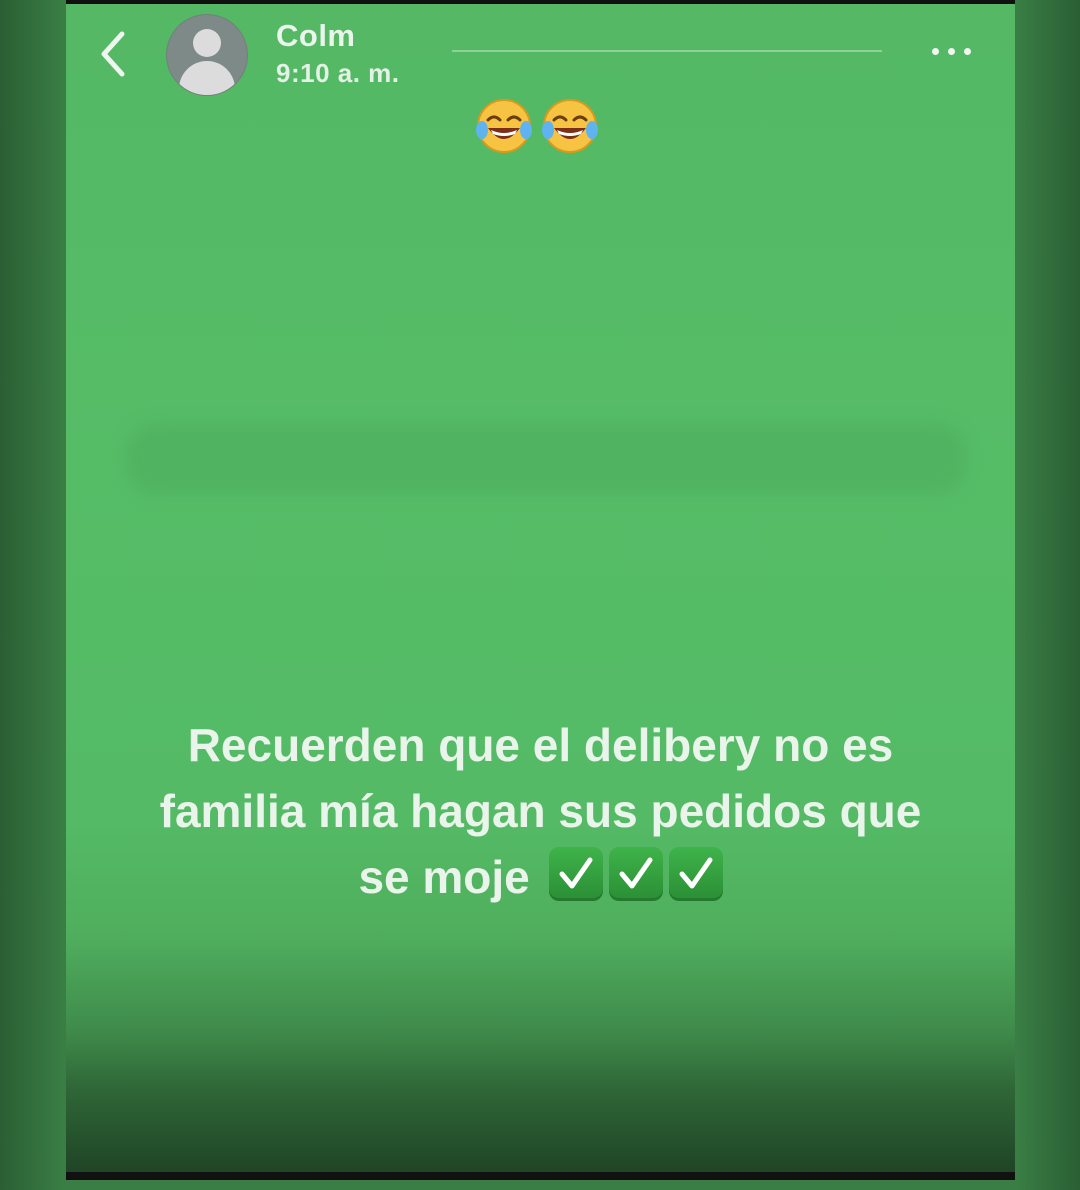  What do you see at coordinates (540, 745) in the screenshot?
I see `caption-line-1: Recuerden que el delibery no es` at bounding box center [540, 745].